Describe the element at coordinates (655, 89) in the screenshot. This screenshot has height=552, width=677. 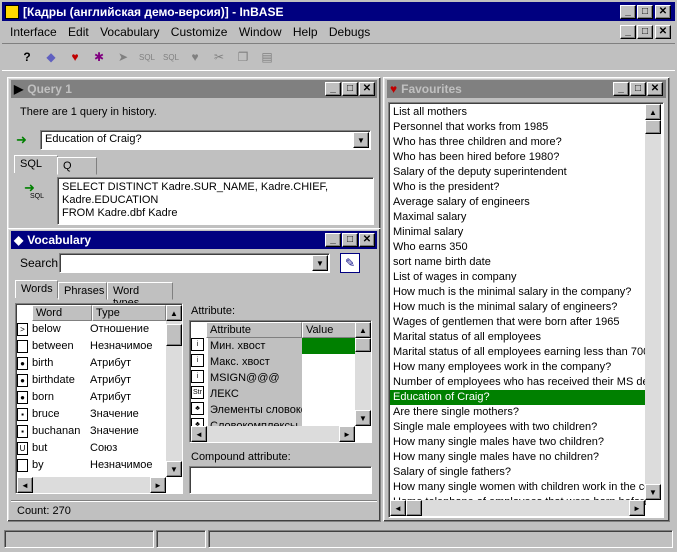
I see `favourites-close-button: ✕` at that location.